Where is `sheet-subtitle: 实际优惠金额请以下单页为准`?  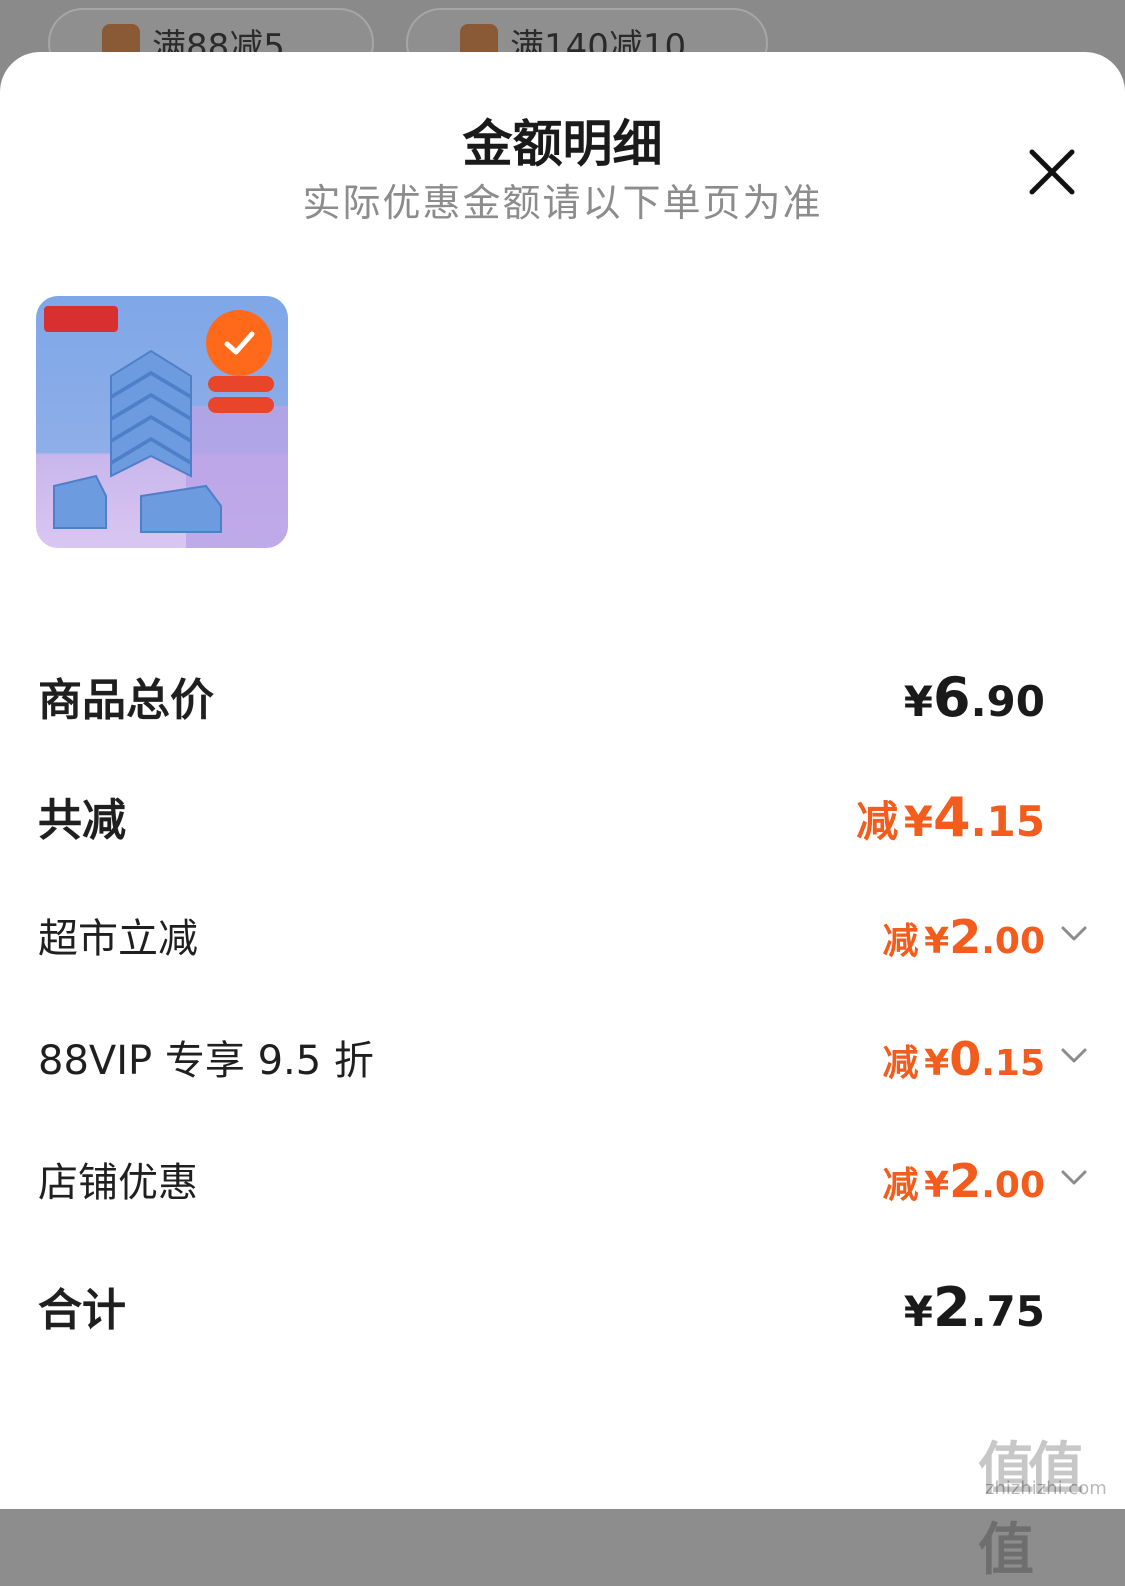 sheet-subtitle: 实际优惠金额请以下单页为准 is located at coordinates (562, 203).